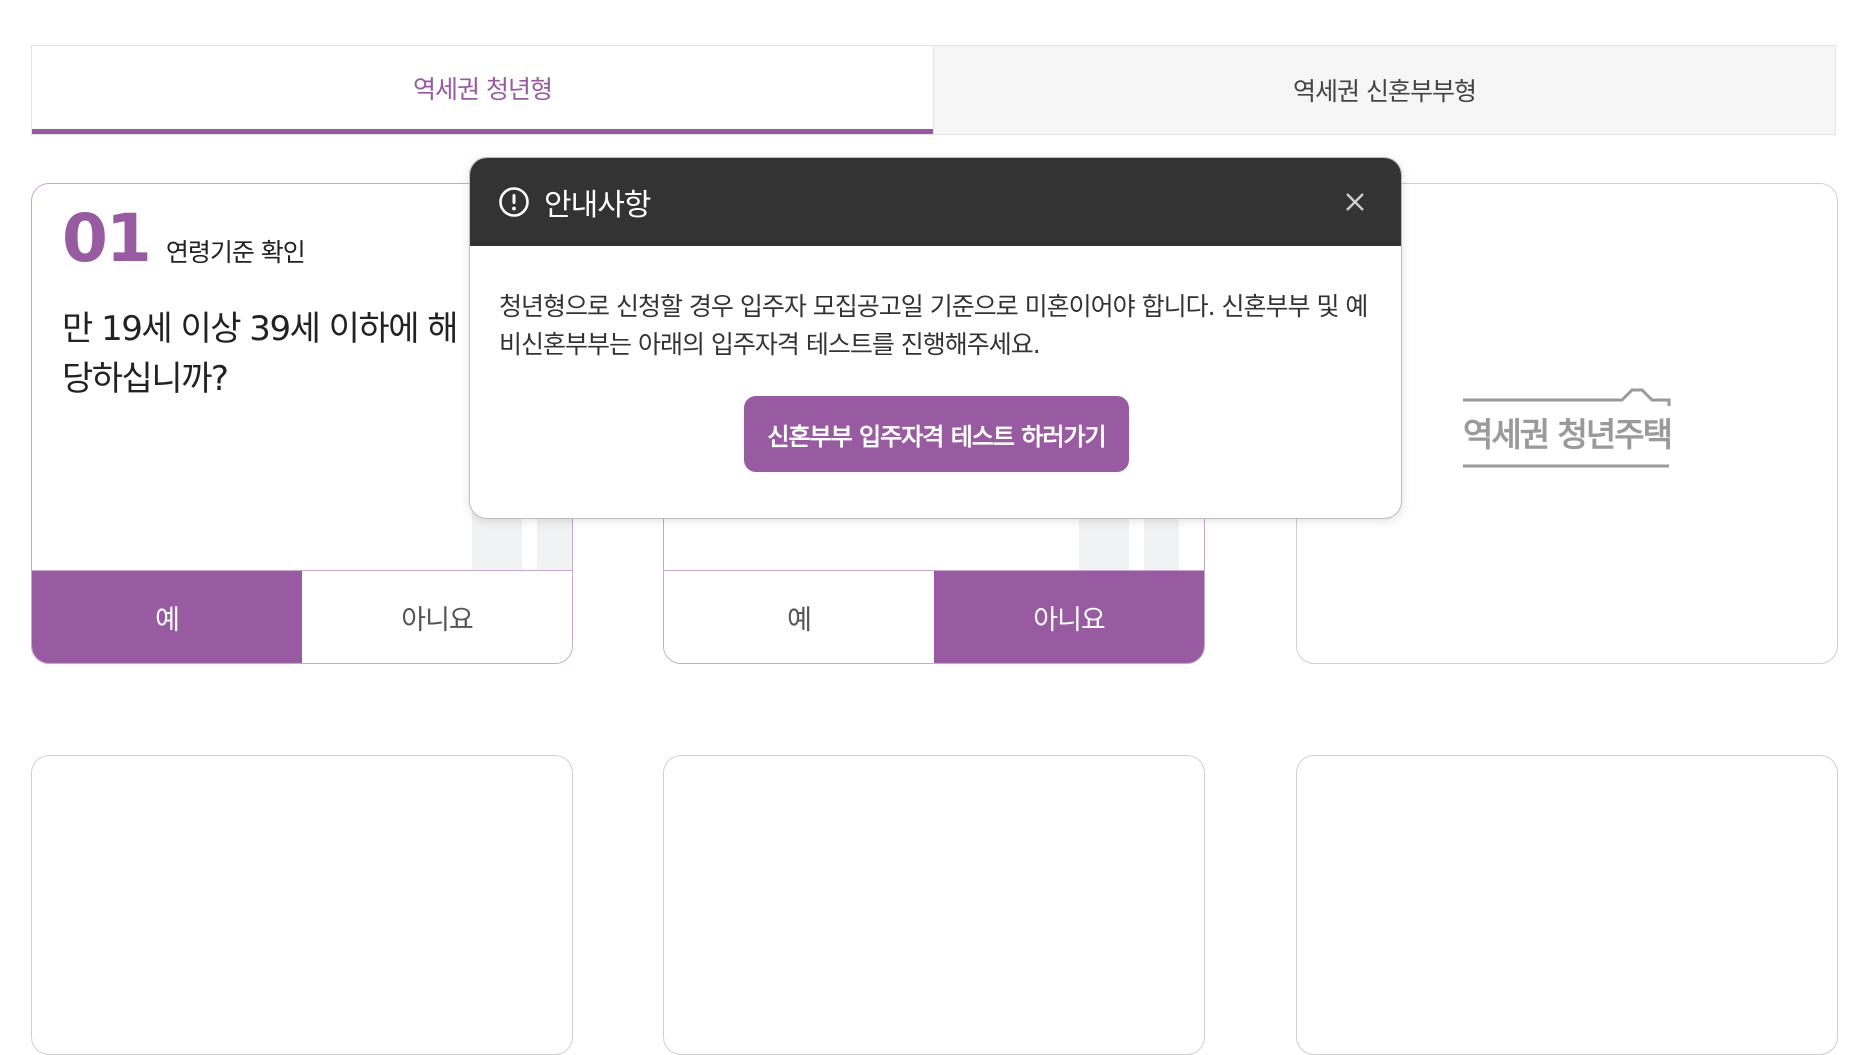 The height and width of the screenshot is (1055, 1864). Describe the element at coordinates (1567, 434) in the screenshot. I see `logo-text: 역세권 청년주택` at that location.